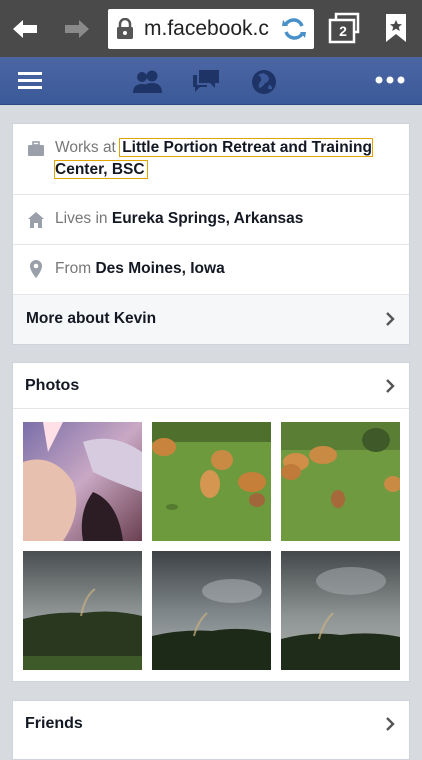 This screenshot has height=760, width=422. I want to click on browser-toolbar: m.facebook.c 2, so click(211, 28).